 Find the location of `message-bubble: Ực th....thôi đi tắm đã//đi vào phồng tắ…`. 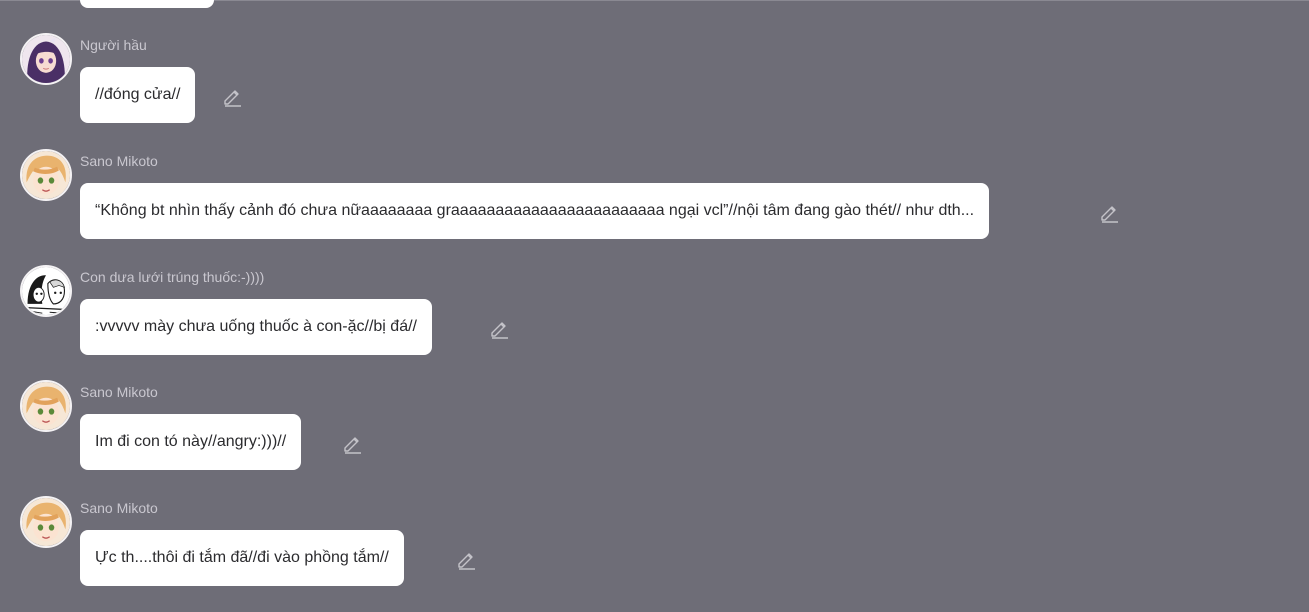

message-bubble: Ực th....thôi đi tắm đã//đi vào phồng tắ… is located at coordinates (242, 558).